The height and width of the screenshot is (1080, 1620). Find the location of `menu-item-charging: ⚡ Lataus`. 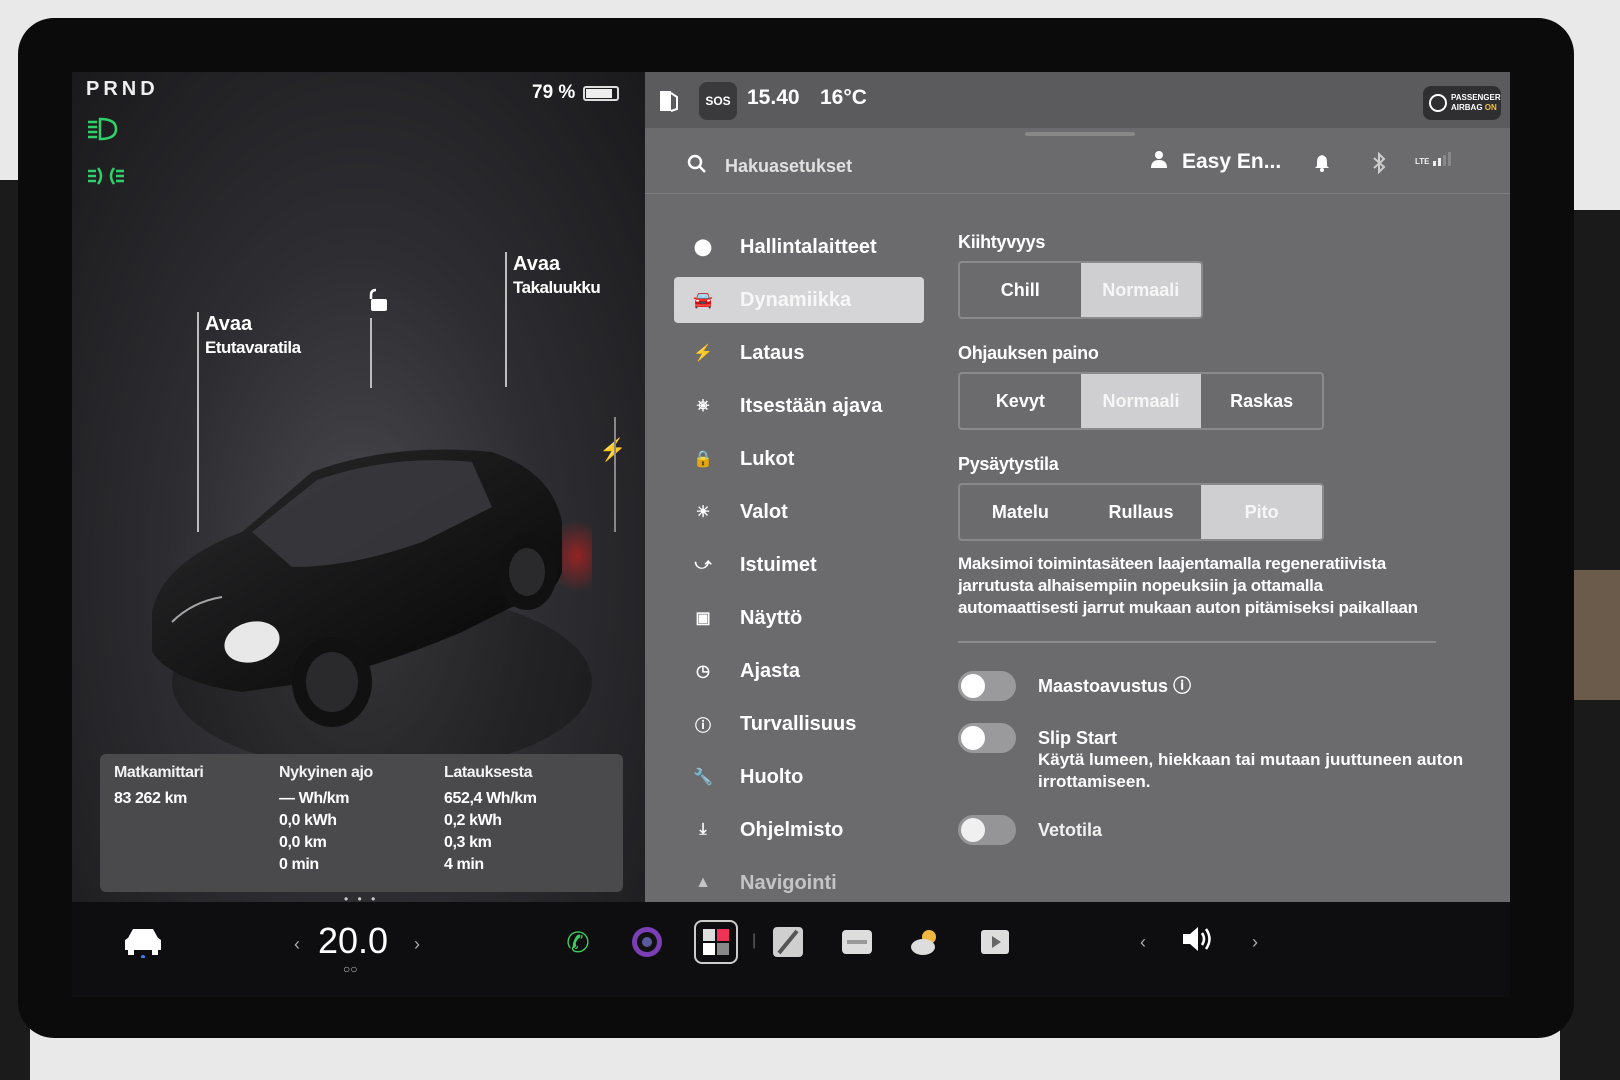

menu-item-charging: ⚡ Lataus is located at coordinates (799, 353).